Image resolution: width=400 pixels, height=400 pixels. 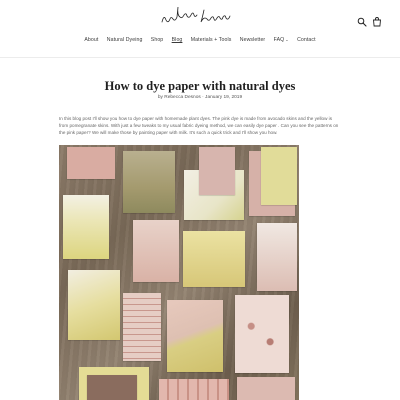 I want to click on paper-brown-bottom, so click(x=112, y=387).